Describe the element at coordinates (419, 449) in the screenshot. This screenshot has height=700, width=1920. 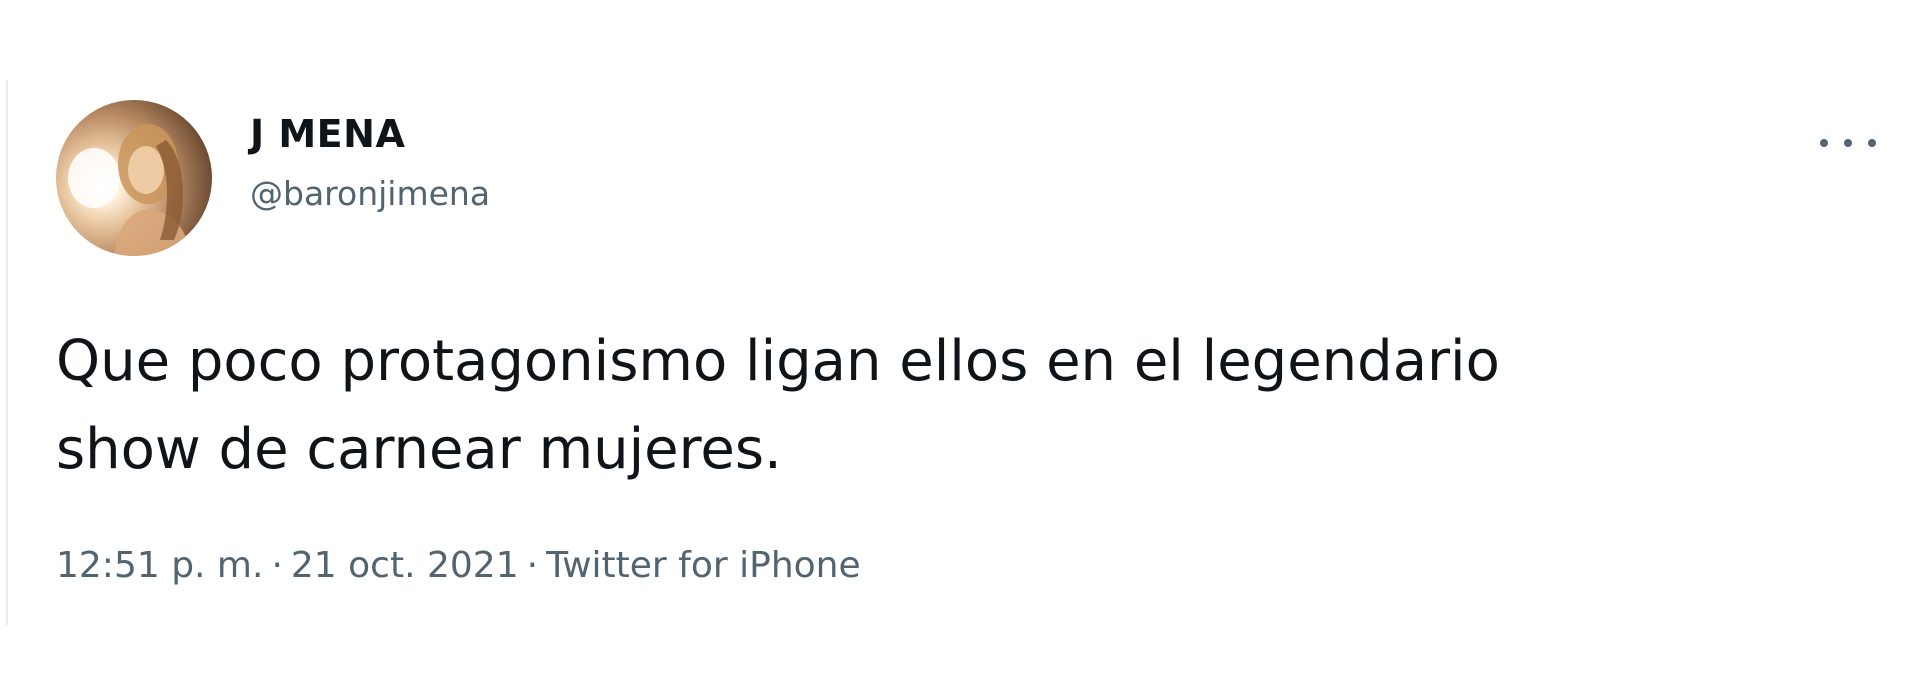
I see `tweet-text-line: show de carnear mujeres.` at that location.